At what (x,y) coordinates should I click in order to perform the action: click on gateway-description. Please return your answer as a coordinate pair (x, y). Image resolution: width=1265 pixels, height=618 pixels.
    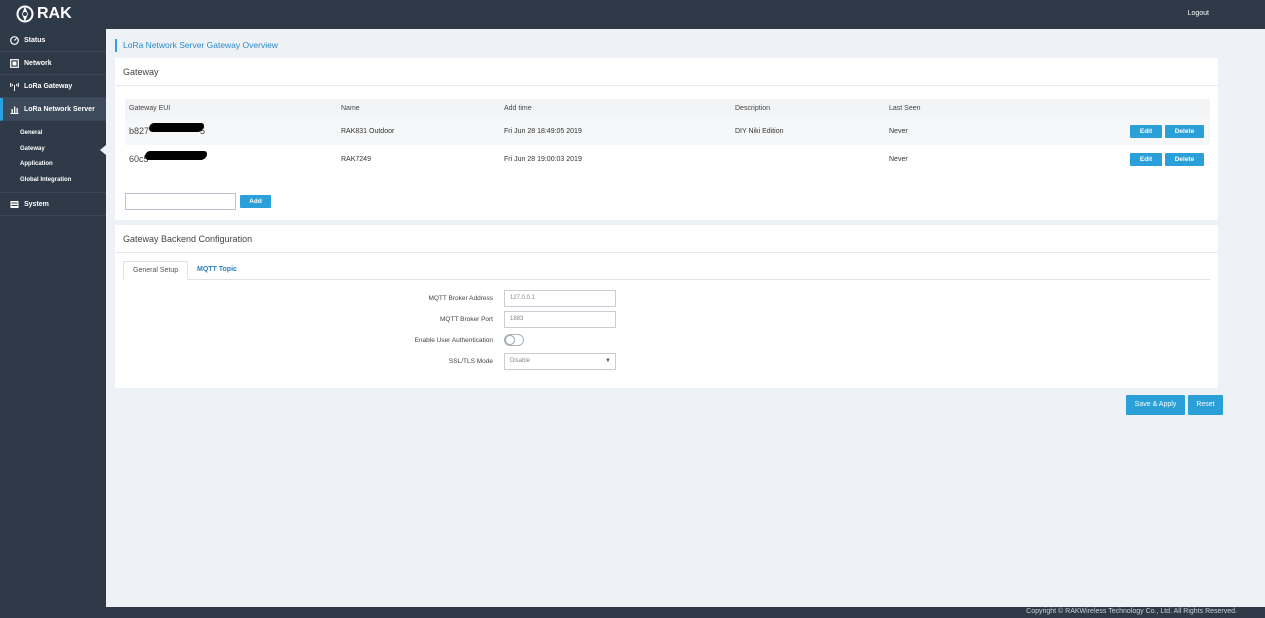
    Looking at the image, I should click on (812, 159).